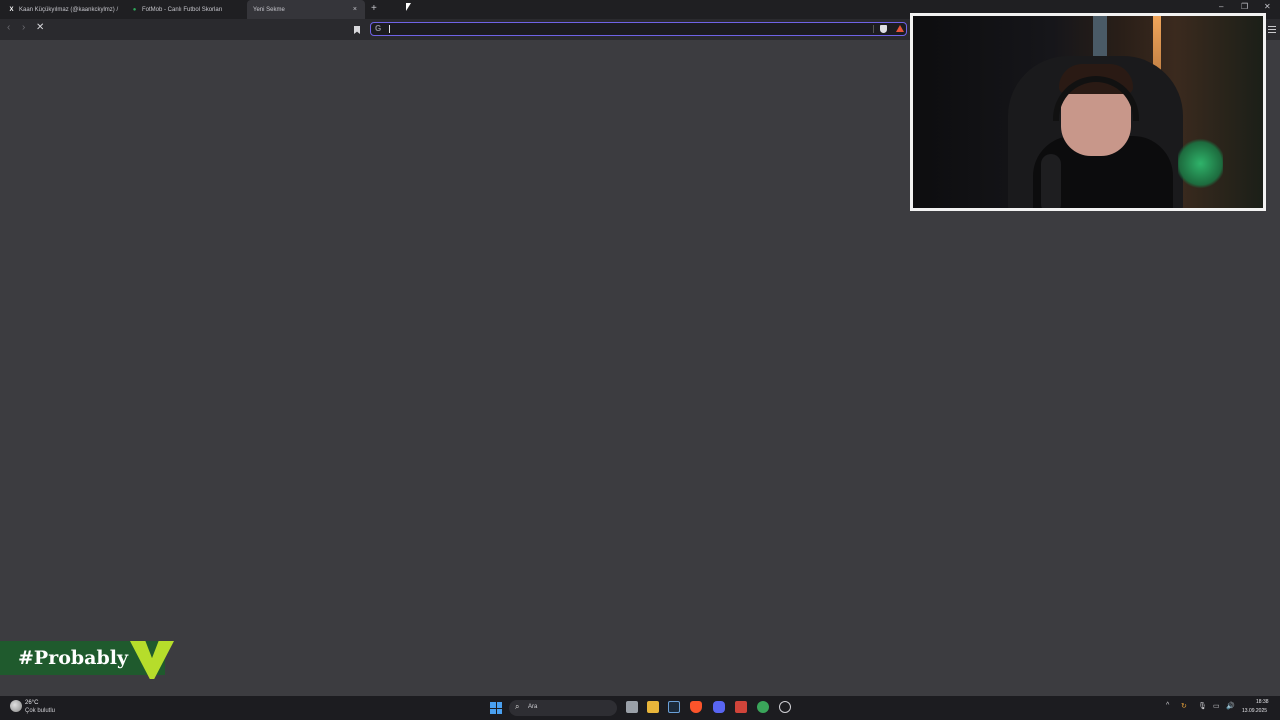 The image size is (1280, 720). What do you see at coordinates (785, 707) in the screenshot?
I see `settings-icon` at bounding box center [785, 707].